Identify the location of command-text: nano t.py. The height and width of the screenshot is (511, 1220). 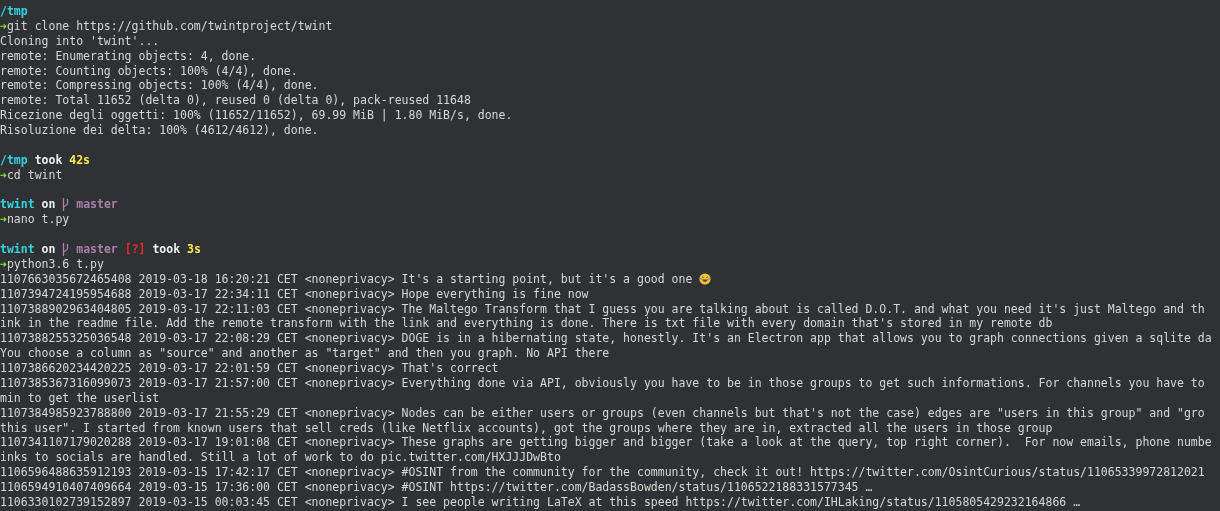
(38, 220).